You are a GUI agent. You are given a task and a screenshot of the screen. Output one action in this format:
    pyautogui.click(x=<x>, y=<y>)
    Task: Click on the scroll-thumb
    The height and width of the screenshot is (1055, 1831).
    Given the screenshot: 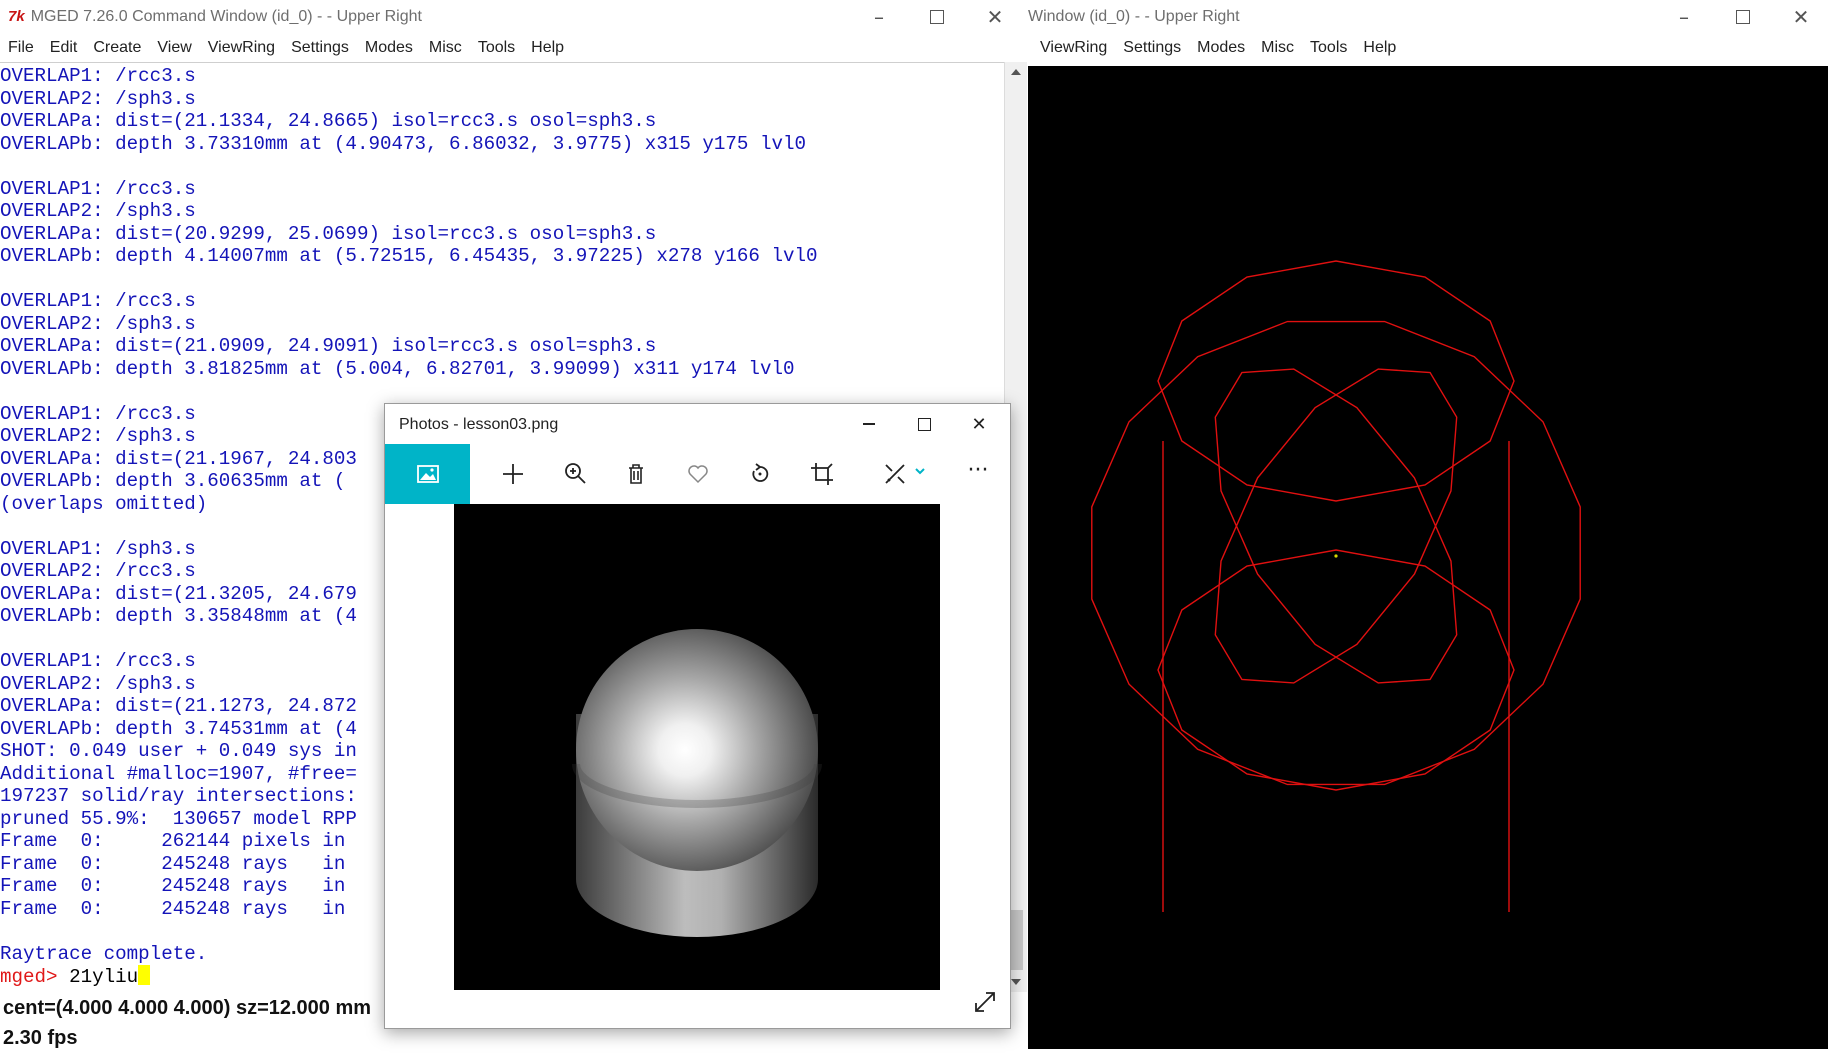 What is the action you would take?
    pyautogui.click(x=1016, y=940)
    